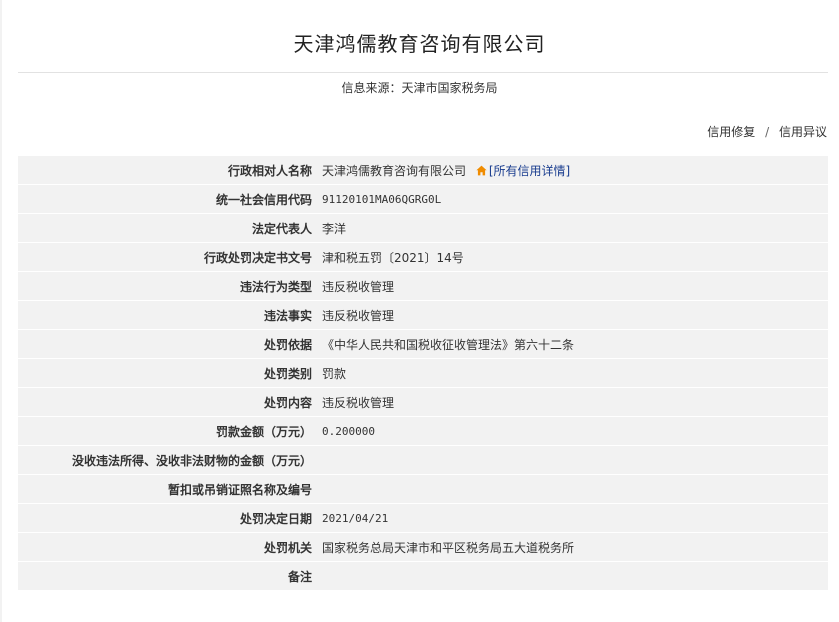 This screenshot has height=622, width=839. I want to click on row-label: 处罚类别, so click(167, 373).